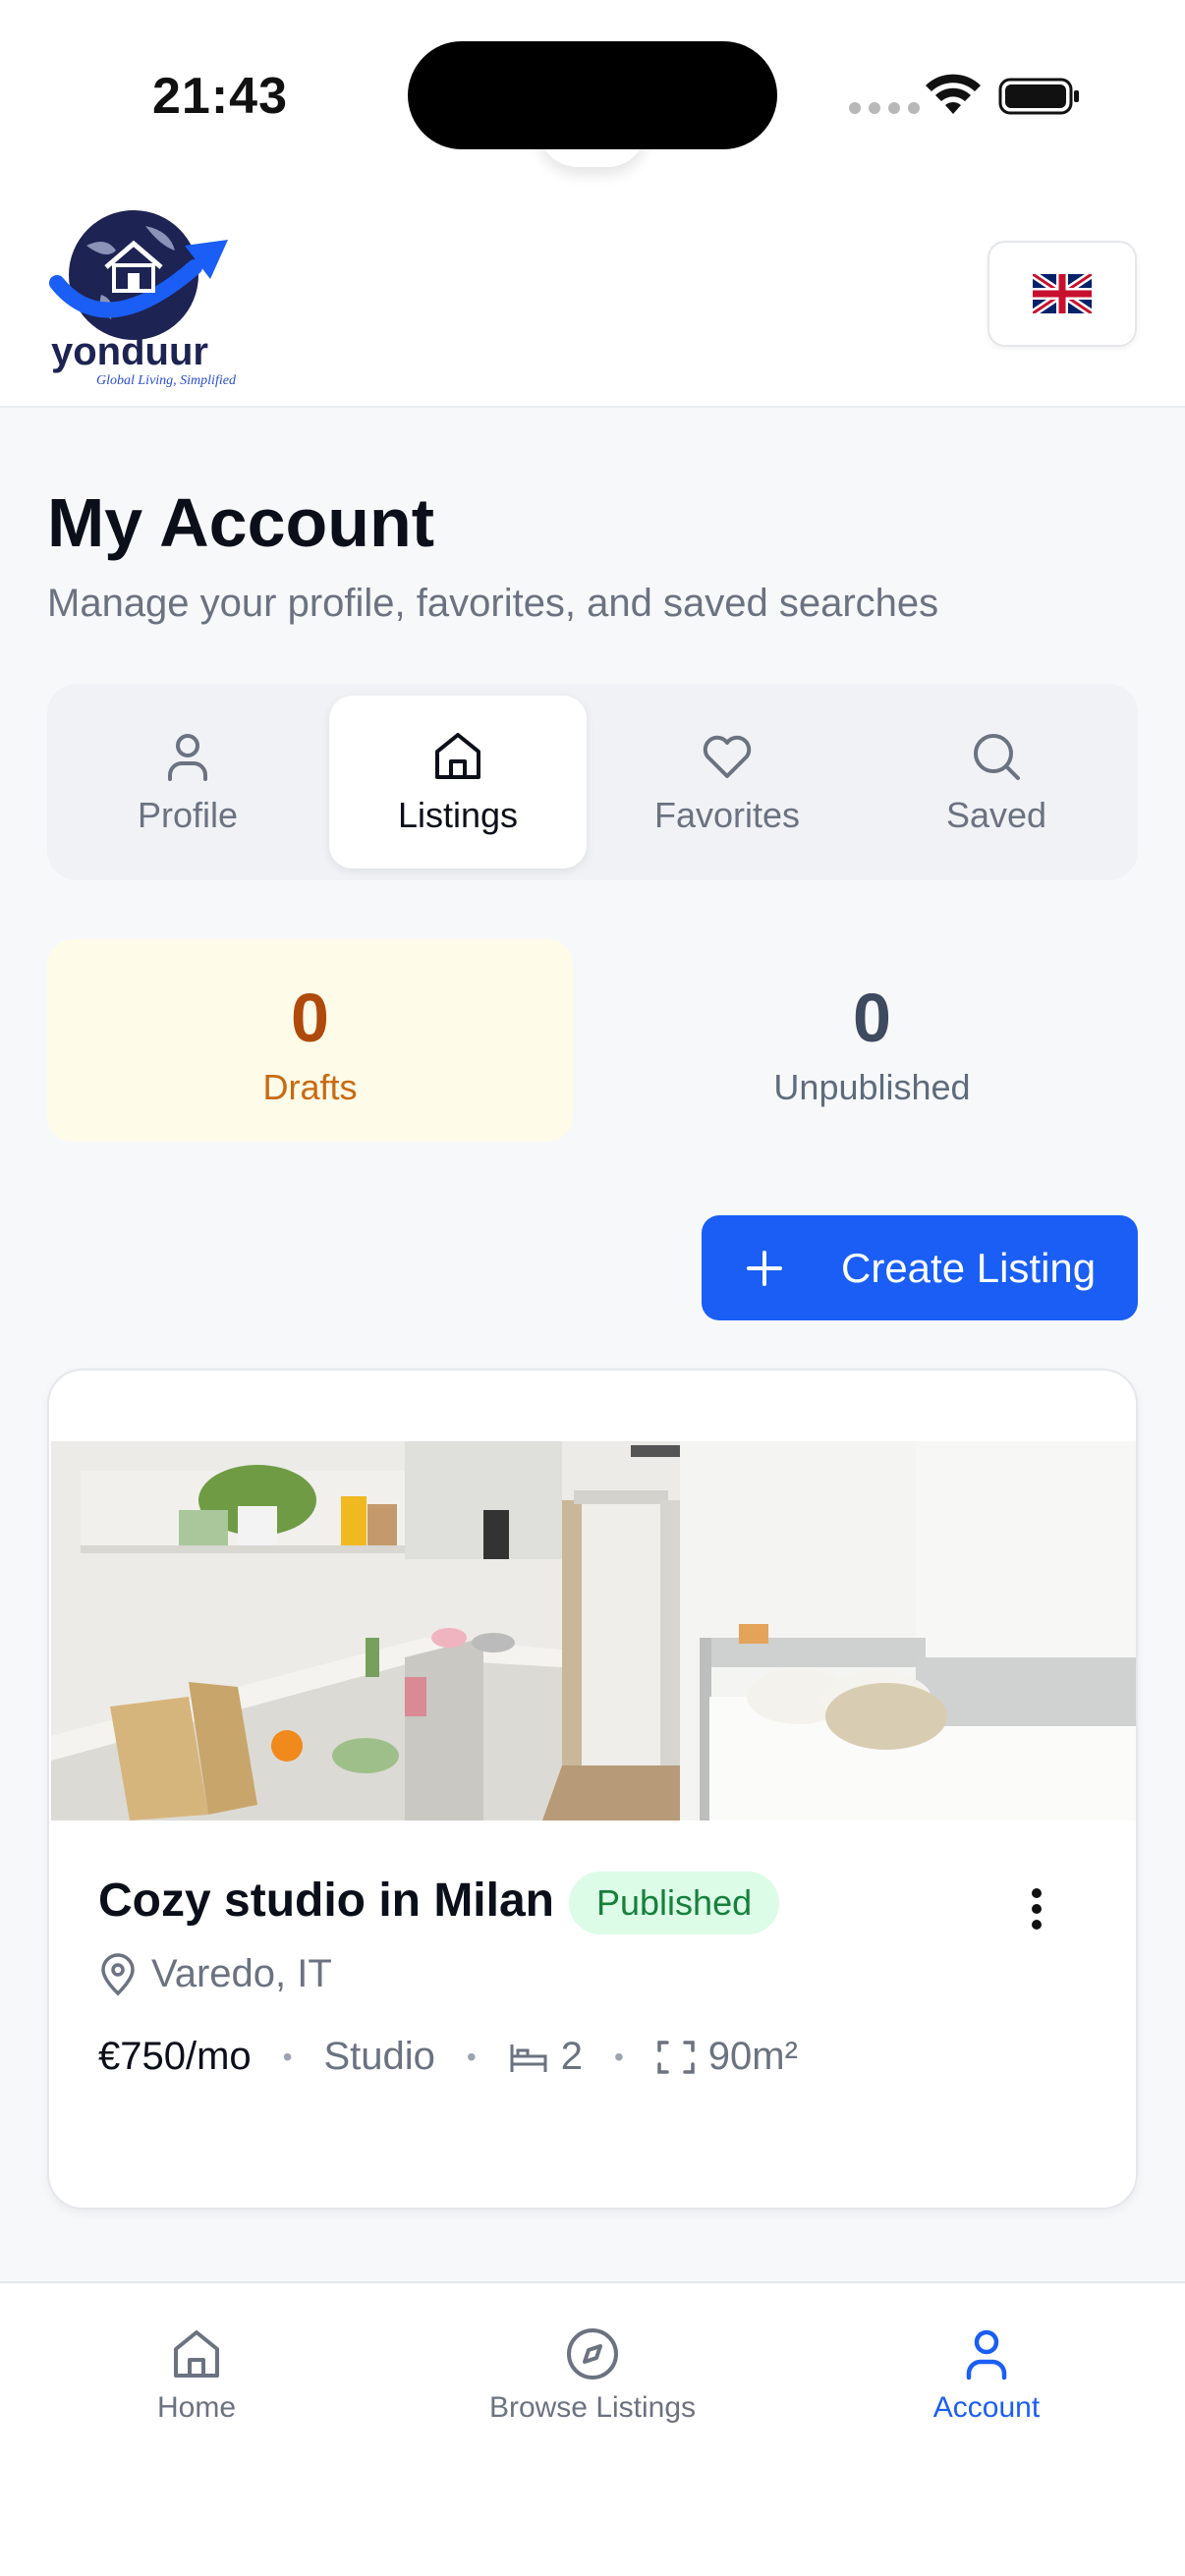 The image size is (1185, 2576). What do you see at coordinates (310, 1018) in the screenshot?
I see `drafts-count: 0` at bounding box center [310, 1018].